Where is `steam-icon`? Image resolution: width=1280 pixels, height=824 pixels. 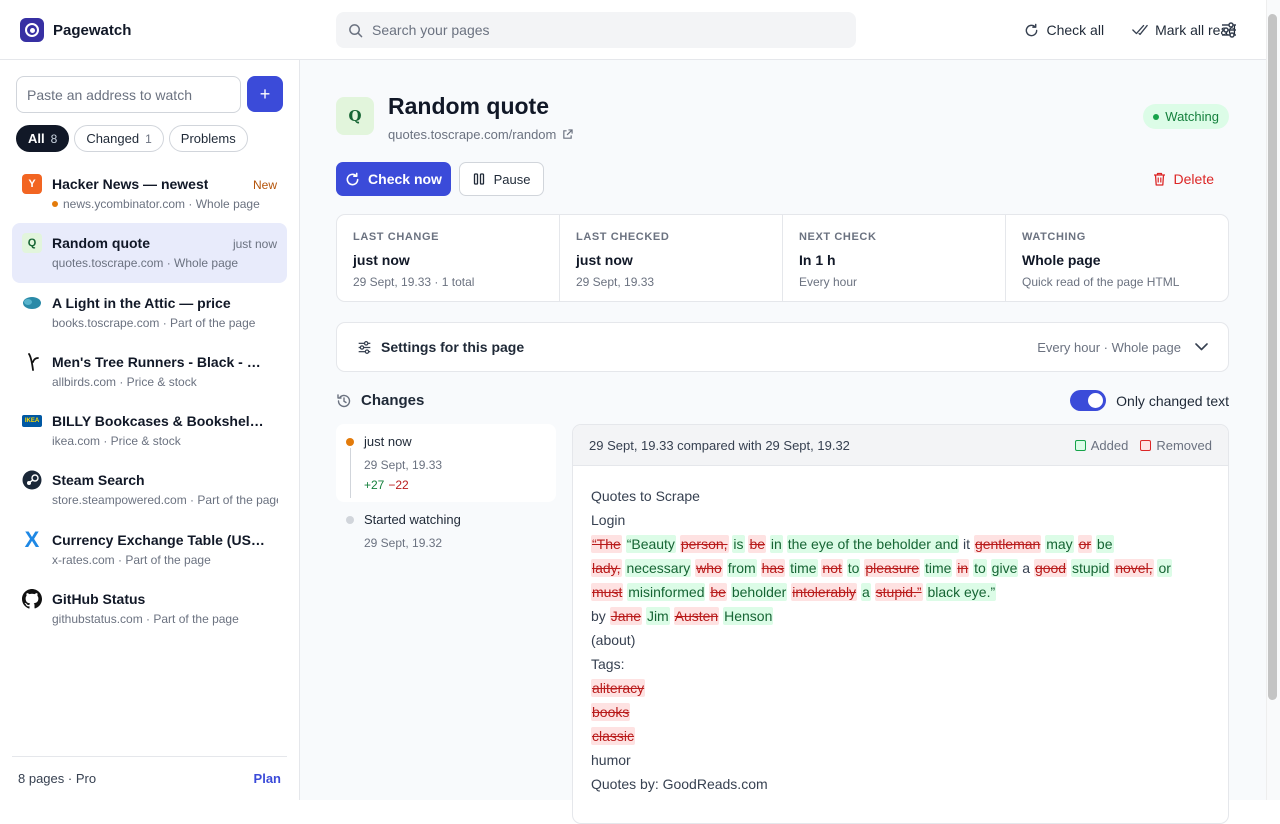 steam-icon is located at coordinates (32, 480).